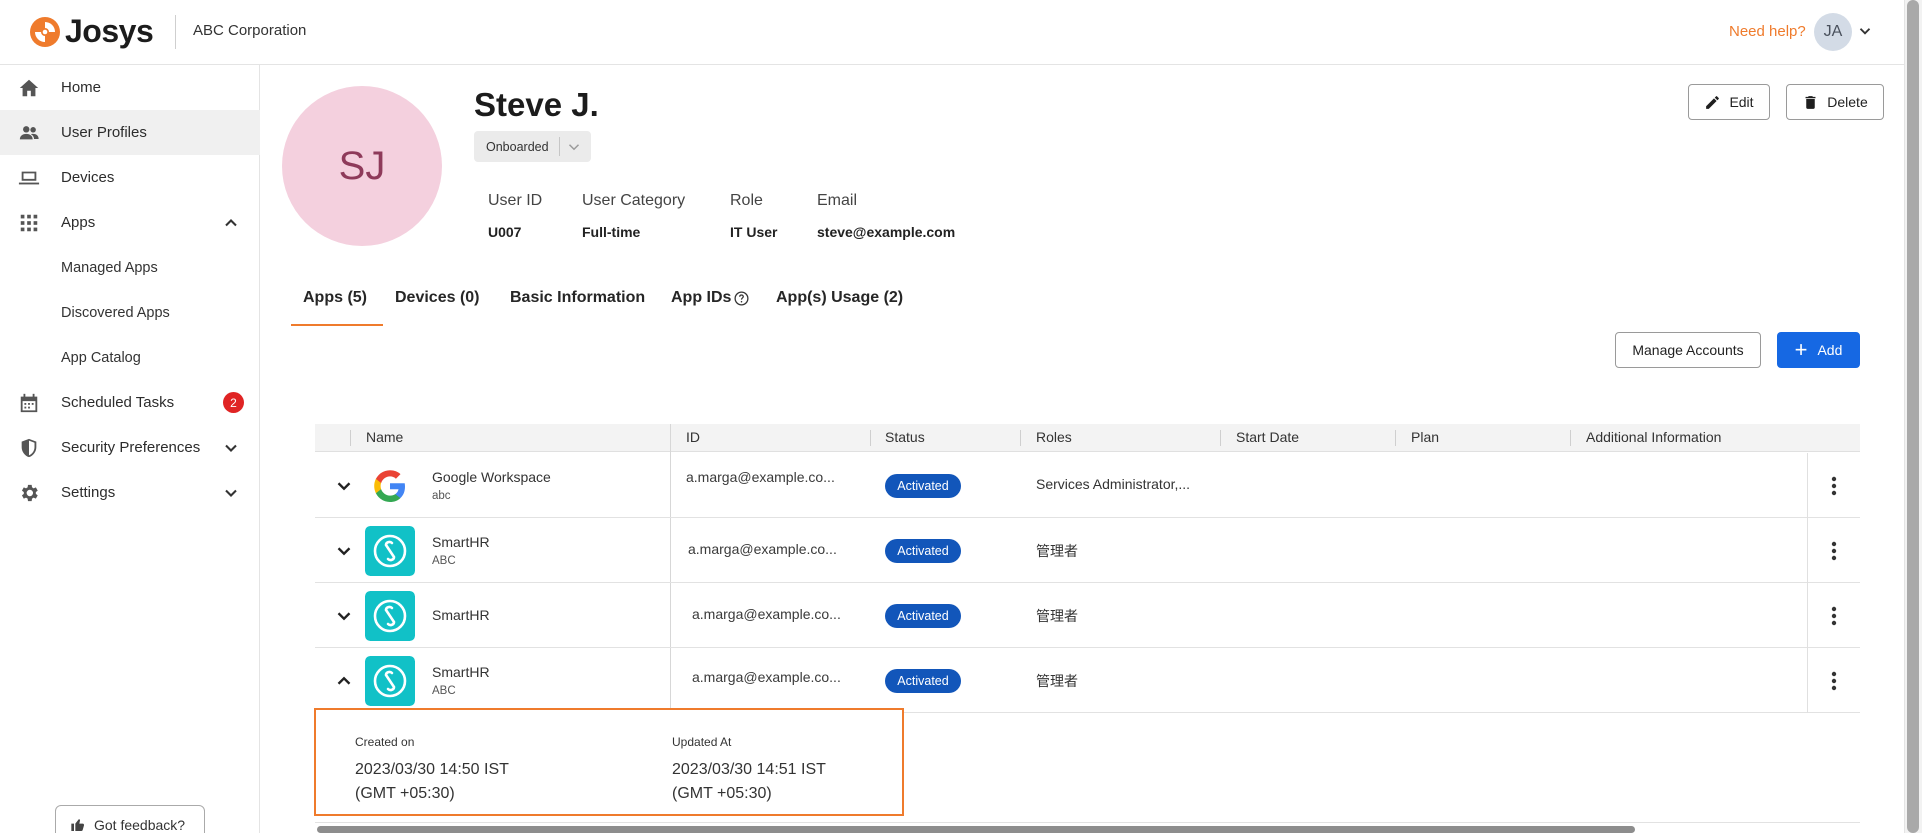  What do you see at coordinates (1810, 102) in the screenshot?
I see `trash-icon` at bounding box center [1810, 102].